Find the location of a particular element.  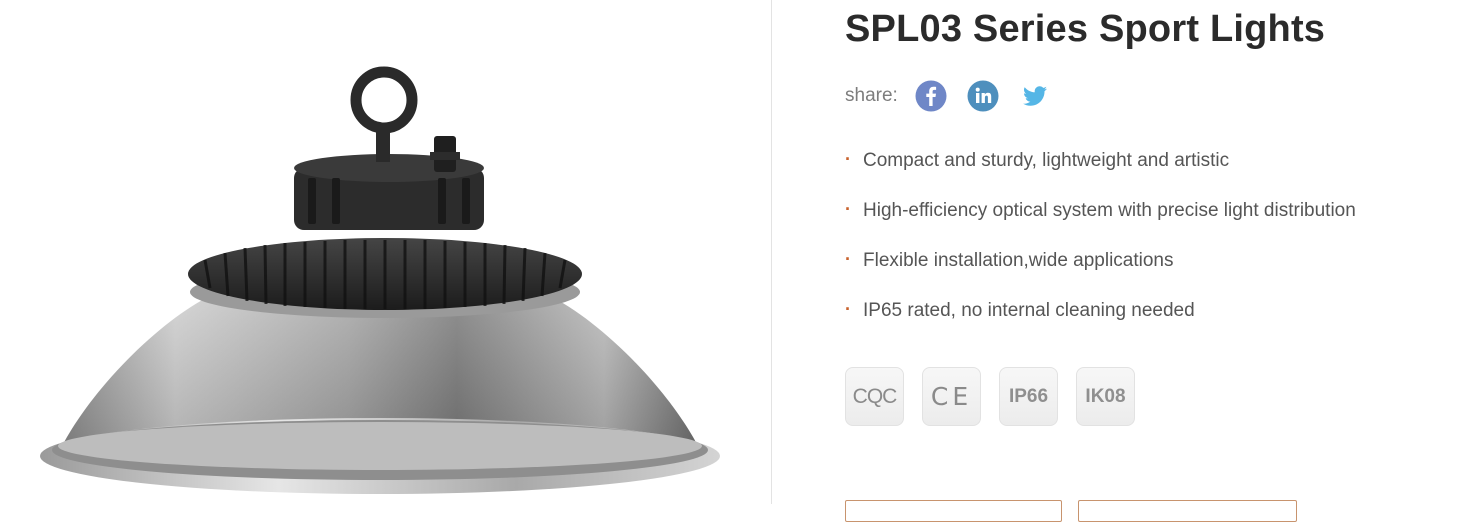

facebook-icon is located at coordinates (931, 96).